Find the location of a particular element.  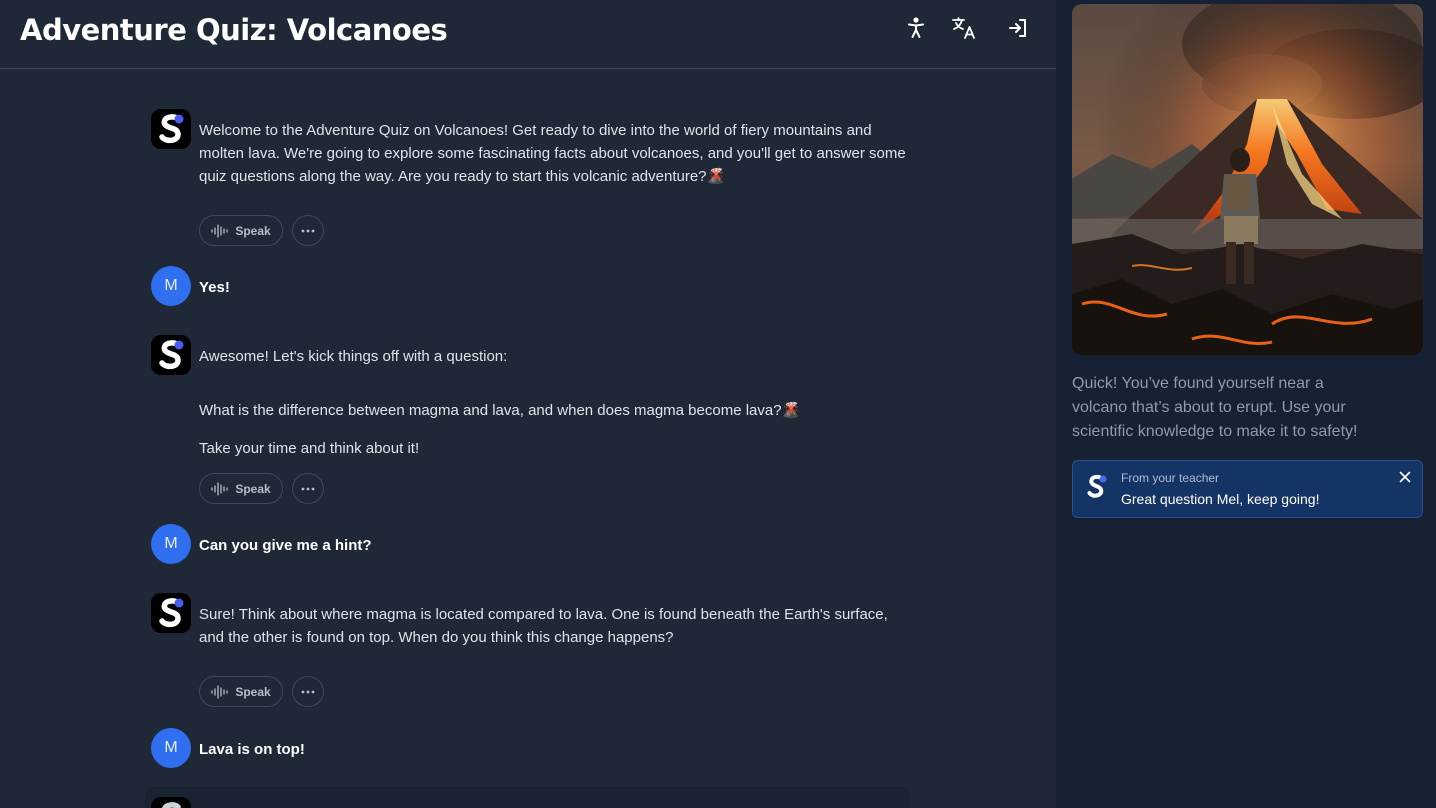

page-title: Adventure Quiz: Volcanoes is located at coordinates (234, 30).